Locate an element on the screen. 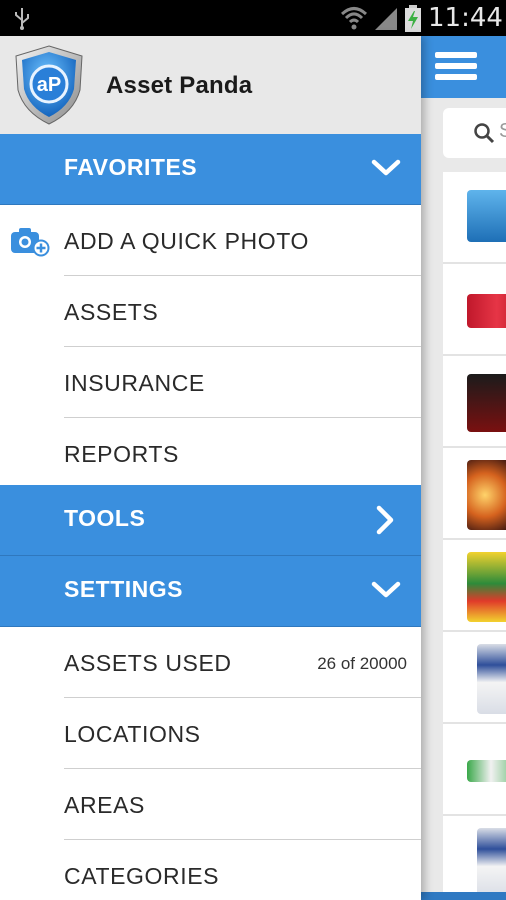  search-input: S is located at coordinates (474, 133).